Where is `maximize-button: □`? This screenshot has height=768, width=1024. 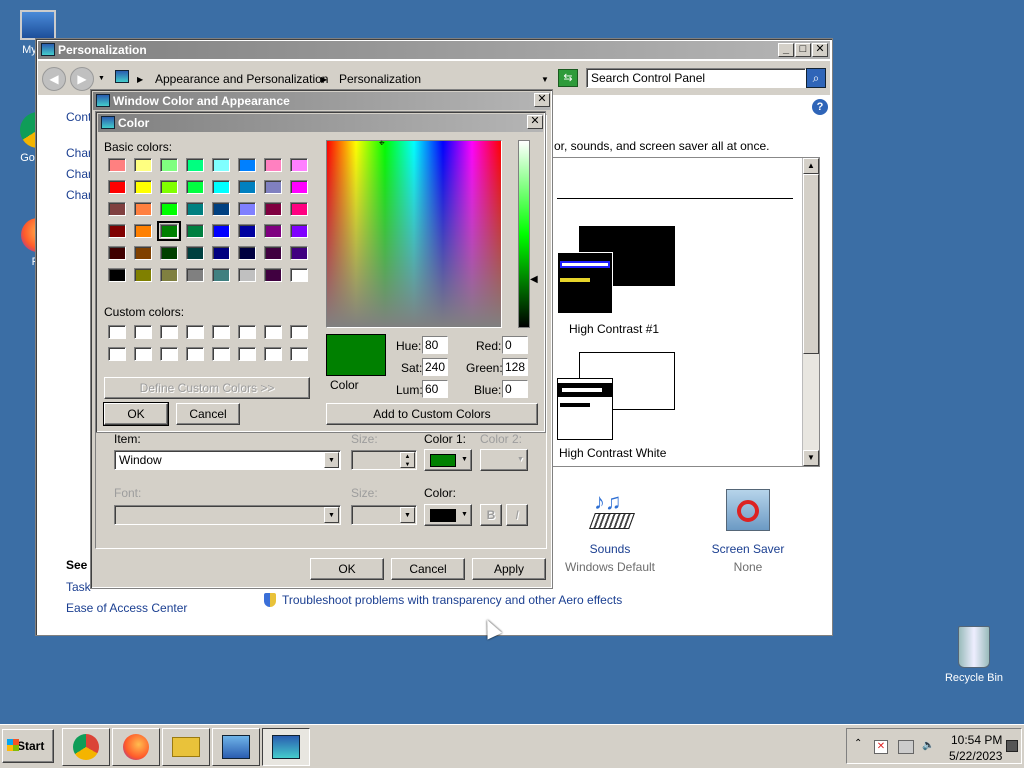 maximize-button: □ is located at coordinates (803, 50).